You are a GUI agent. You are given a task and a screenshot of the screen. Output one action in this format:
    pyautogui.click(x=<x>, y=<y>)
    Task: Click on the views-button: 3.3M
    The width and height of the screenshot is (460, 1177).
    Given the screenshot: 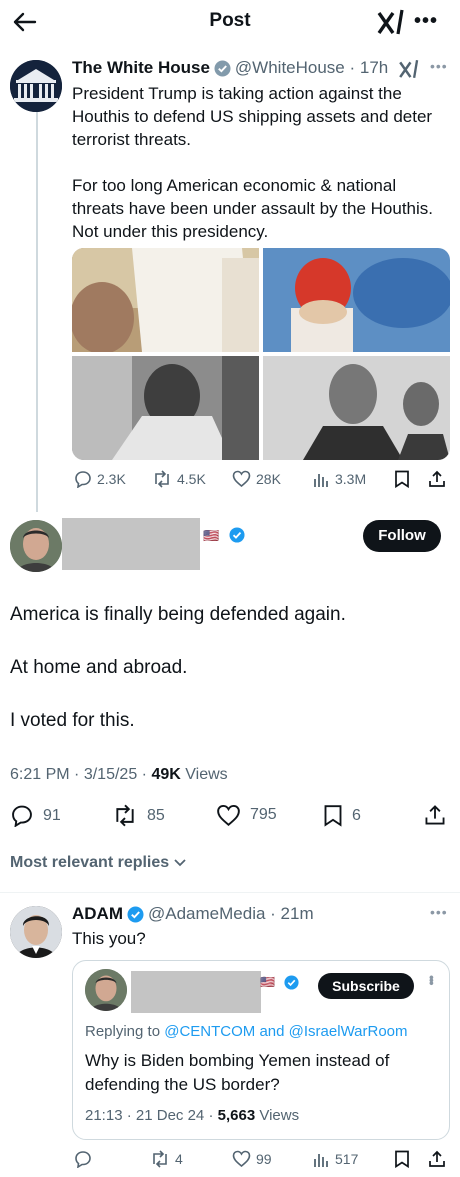 What is the action you would take?
    pyautogui.click(x=339, y=479)
    